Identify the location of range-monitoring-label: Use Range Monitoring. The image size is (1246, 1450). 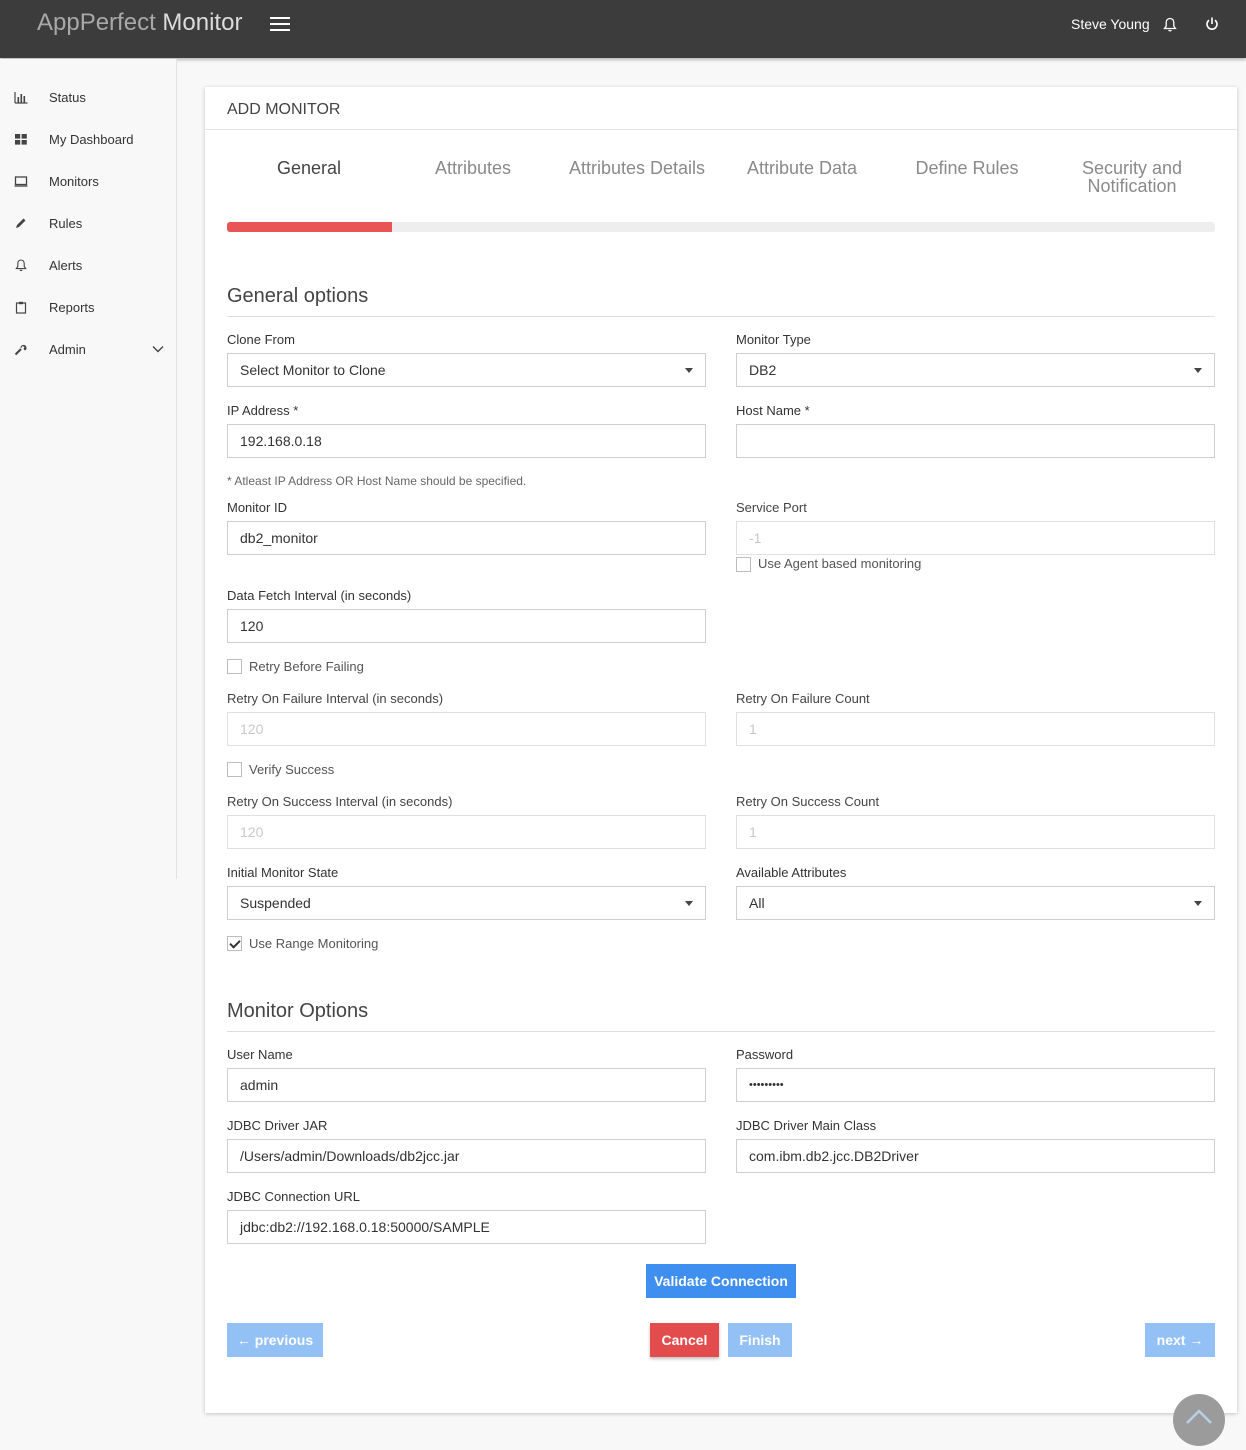
(314, 943).